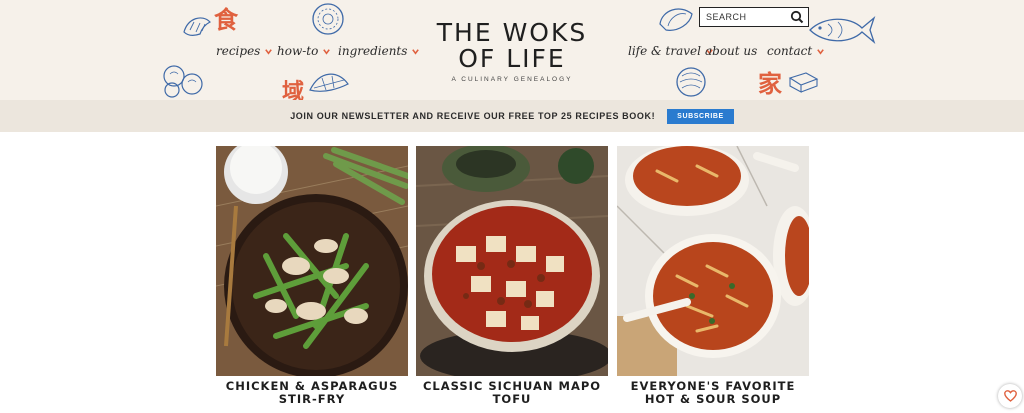 Image resolution: width=1024 pixels, height=413 pixels. I want to click on recipe-title: CLASSIC SICHUAN MAPO TOFU, so click(512, 393).